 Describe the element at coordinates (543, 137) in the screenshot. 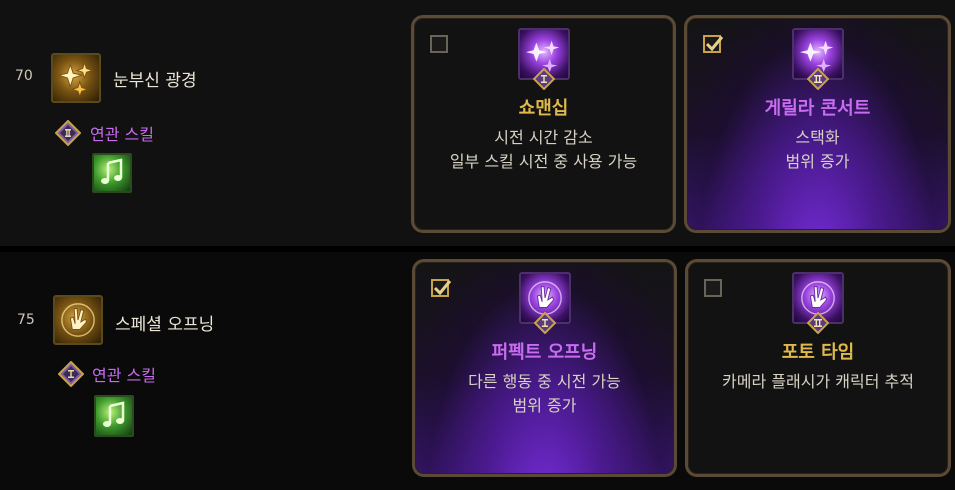

I see `option-desc-line: 시전 시간 감소` at that location.